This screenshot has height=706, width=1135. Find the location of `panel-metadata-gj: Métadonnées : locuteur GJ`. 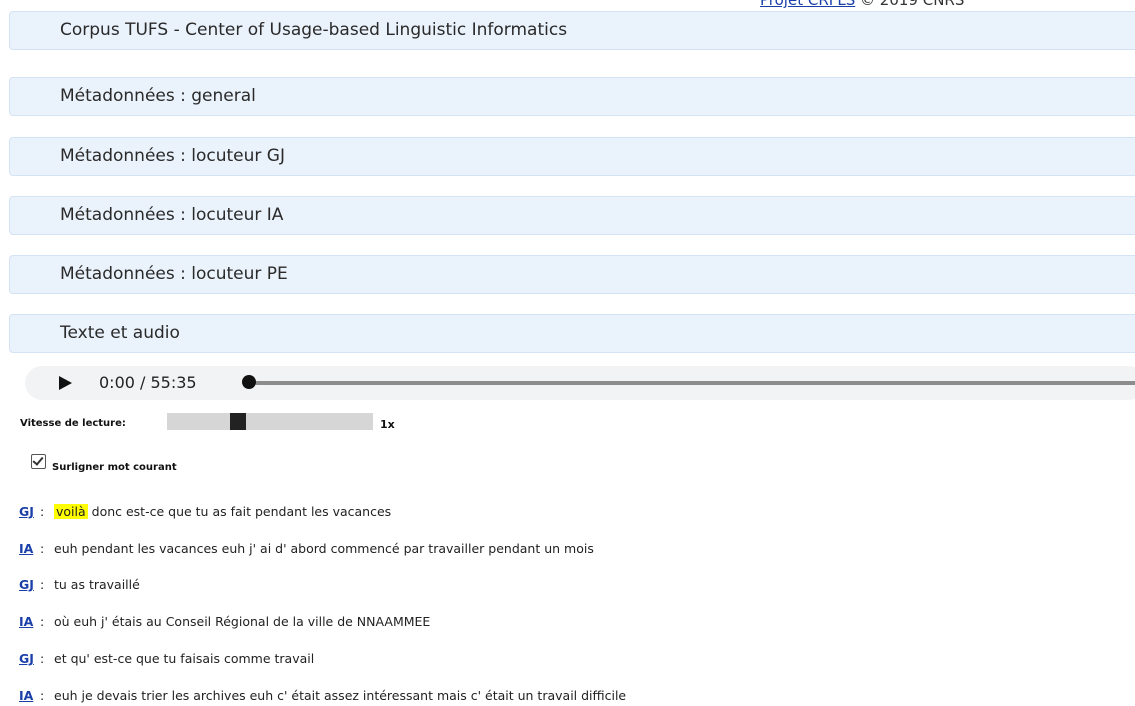

panel-metadata-gj: Métadonnées : locuteur GJ is located at coordinates (572, 156).